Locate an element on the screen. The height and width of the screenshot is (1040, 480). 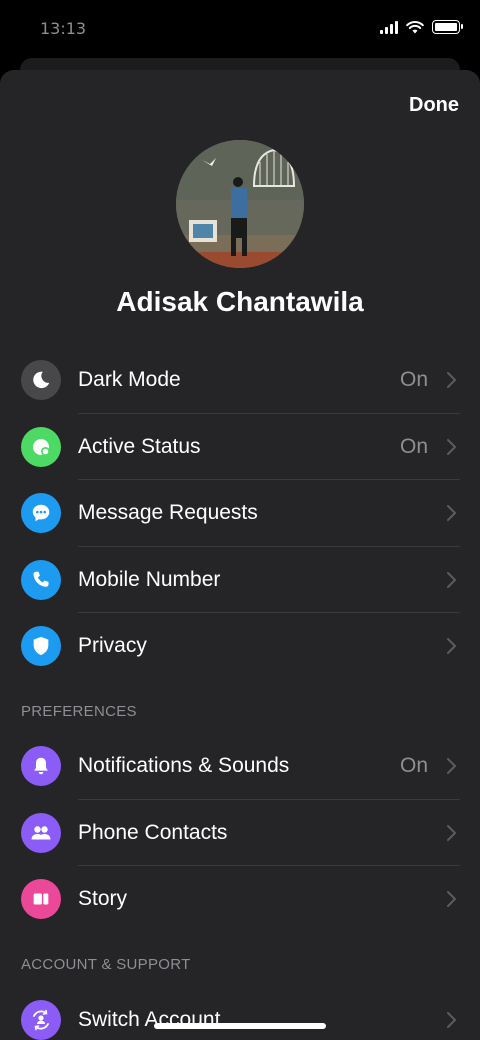
active-status-value: On is located at coordinates (413, 446).